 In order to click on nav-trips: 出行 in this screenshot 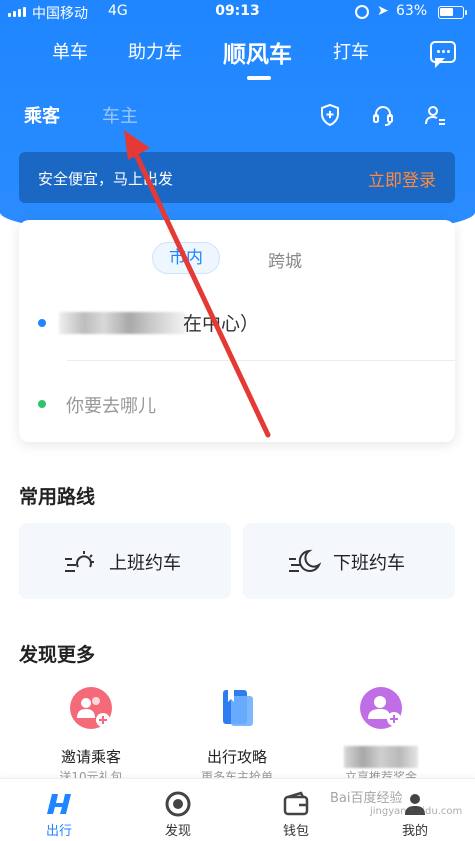, I will do `click(59, 810)`.